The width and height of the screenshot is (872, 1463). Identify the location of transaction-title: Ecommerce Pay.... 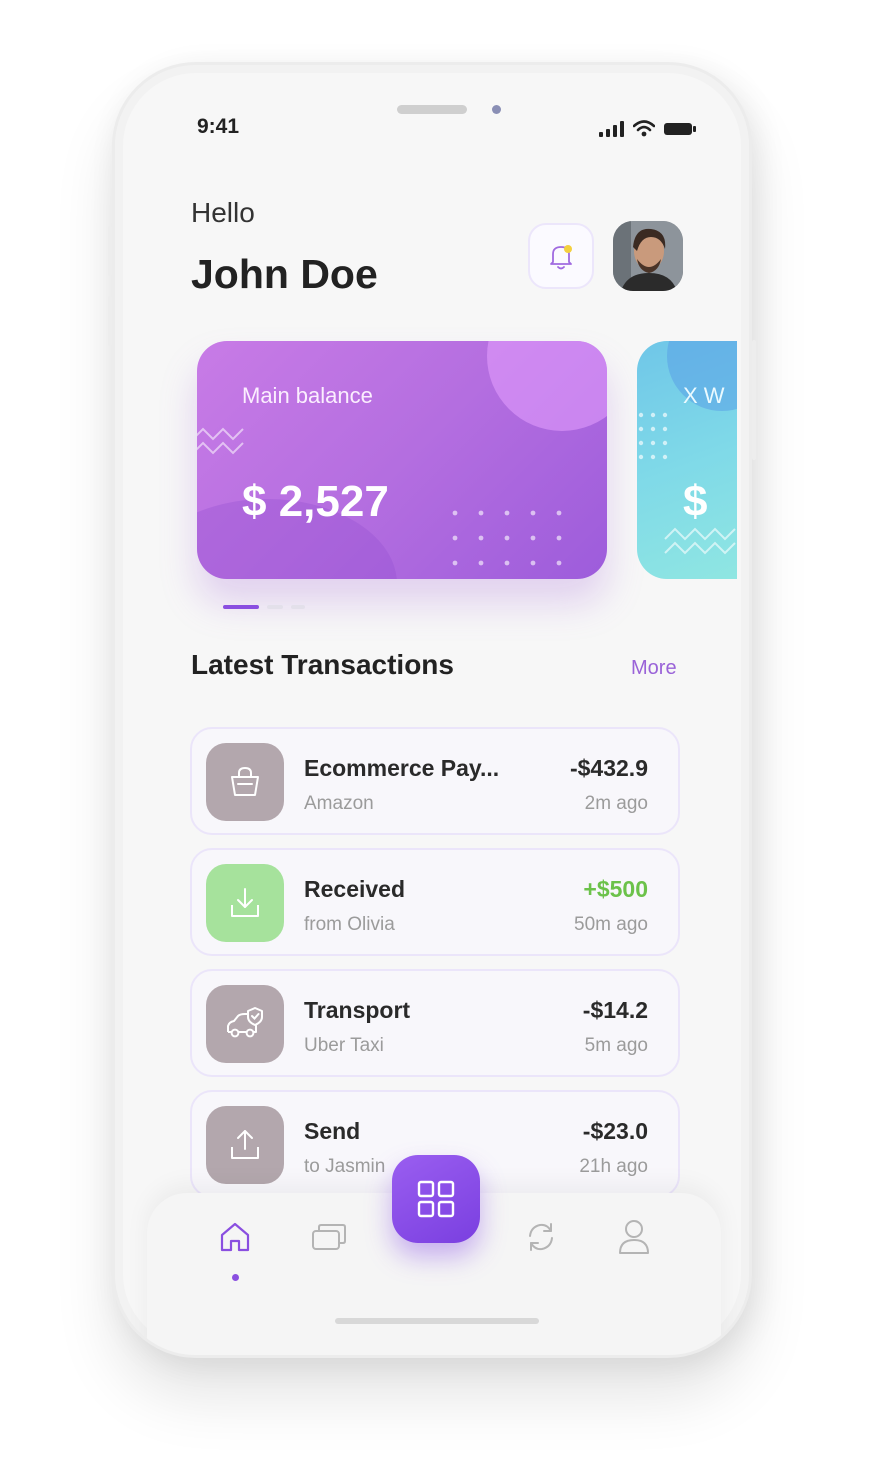
(402, 768).